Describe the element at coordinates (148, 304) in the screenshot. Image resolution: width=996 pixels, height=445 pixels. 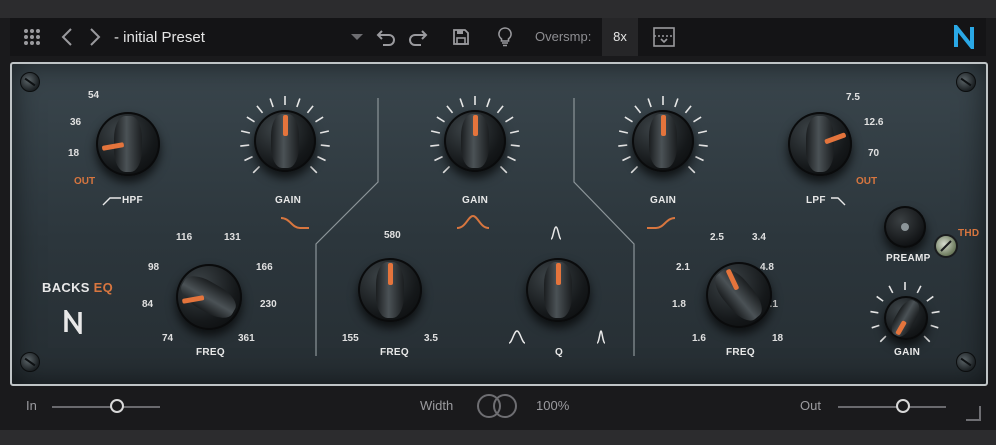
I see `low-freq-tick: 84` at that location.